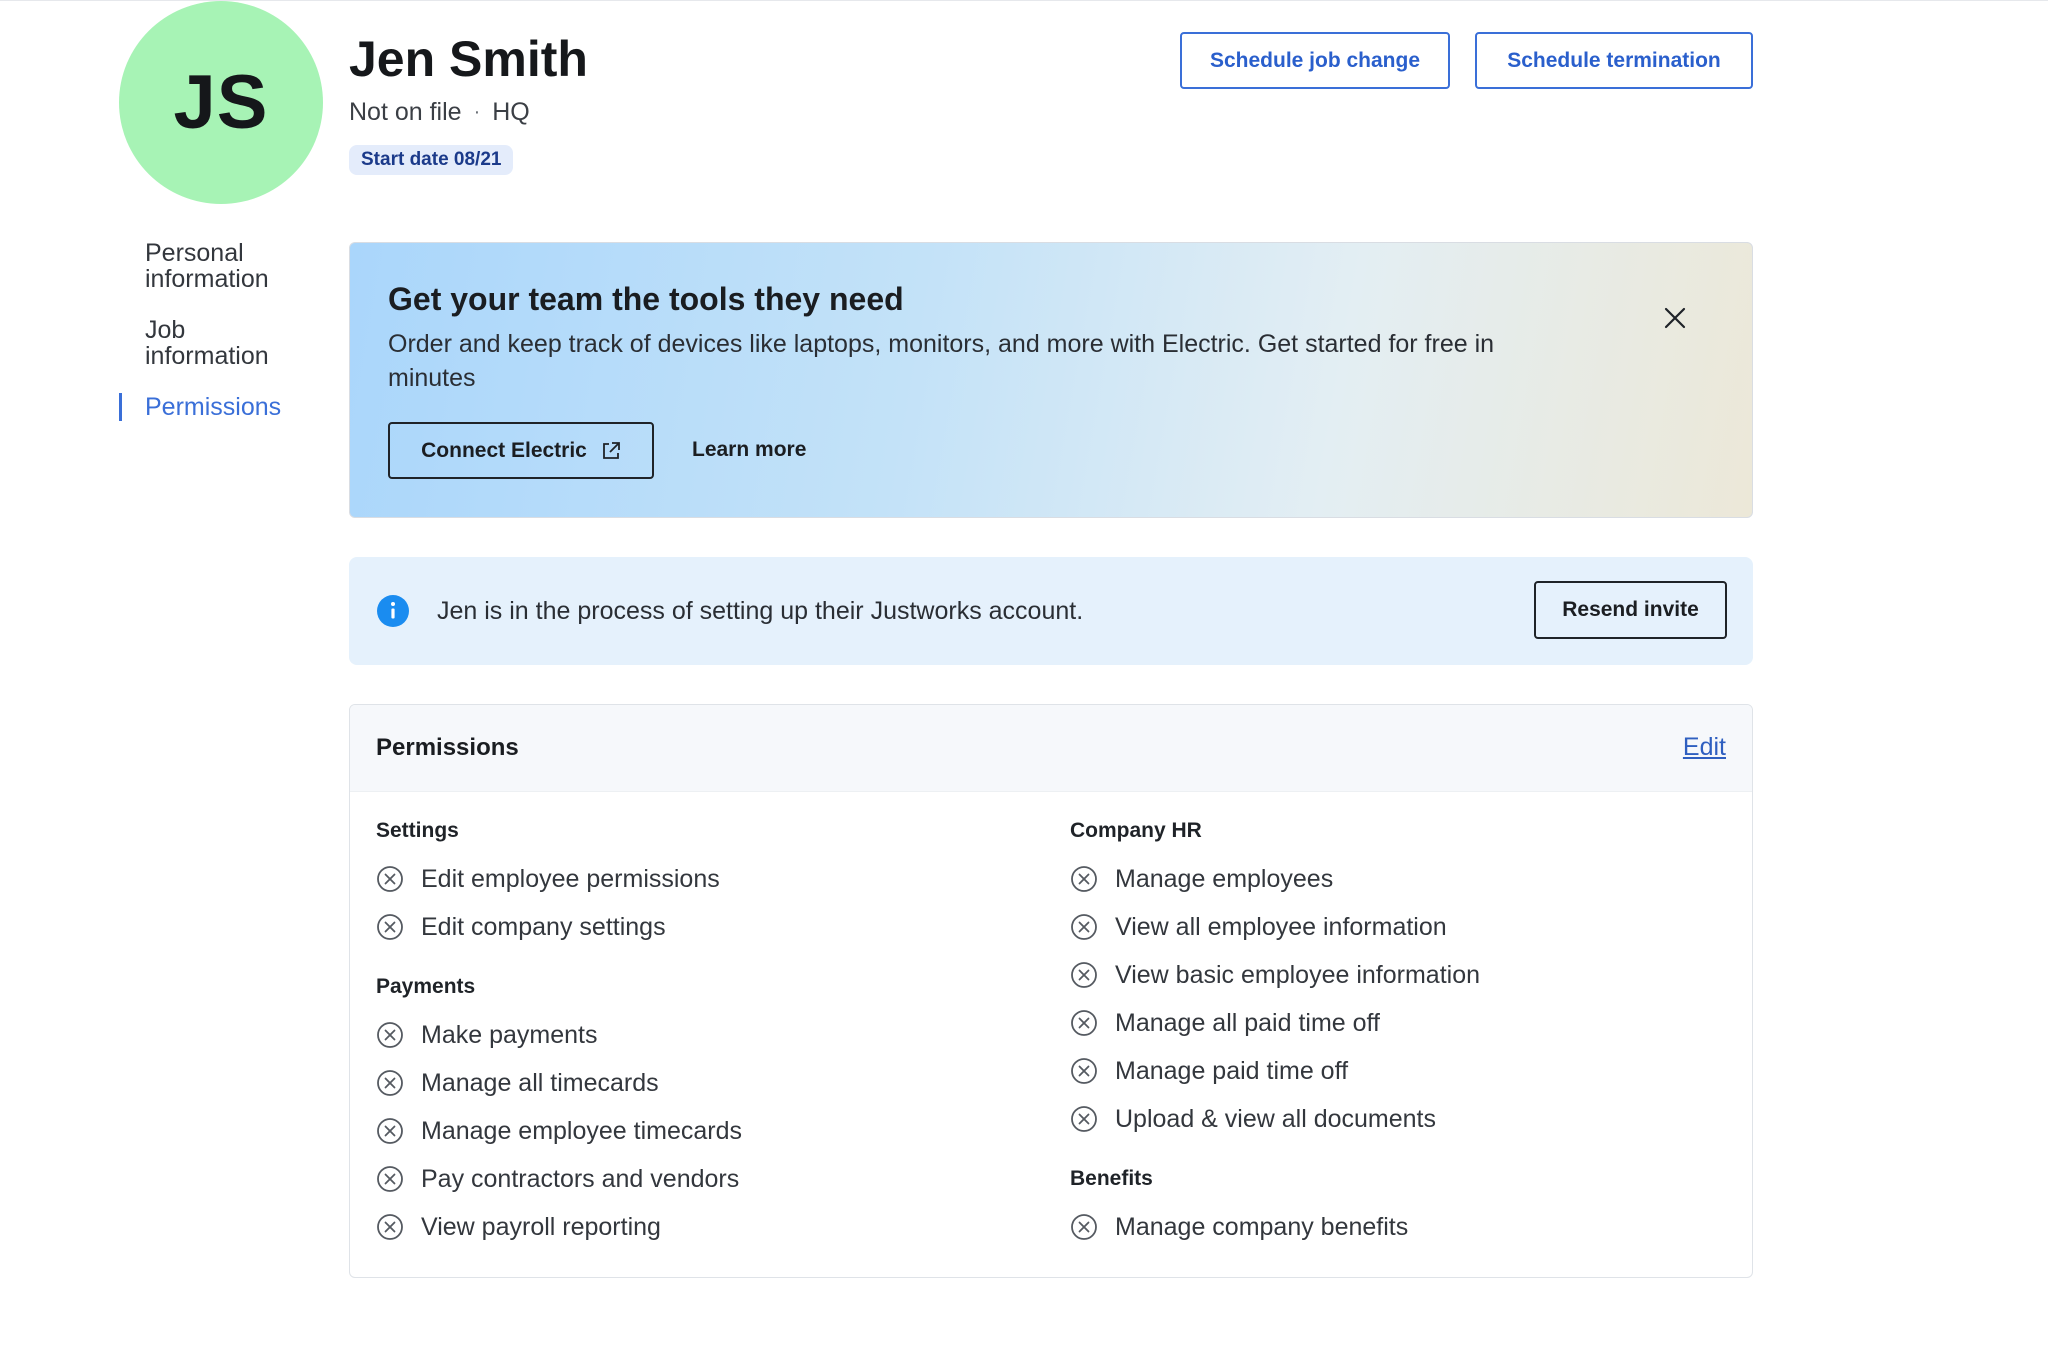 The height and width of the screenshot is (1348, 2048). Describe the element at coordinates (1247, 1022) in the screenshot. I see `permission-label: Manage all paid time off` at that location.